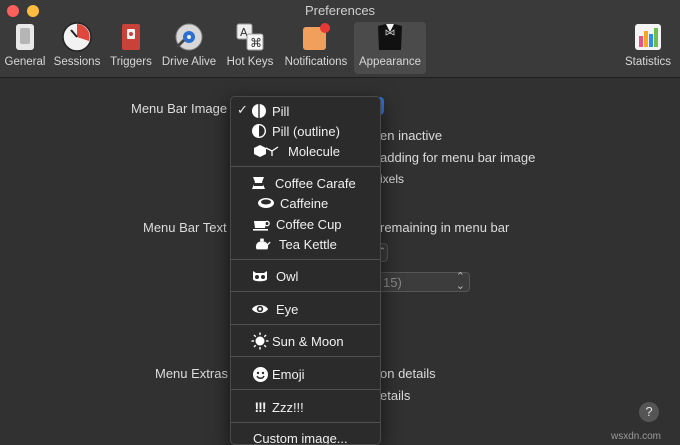  I want to click on menu-item-label: Caffeine, so click(304, 203).